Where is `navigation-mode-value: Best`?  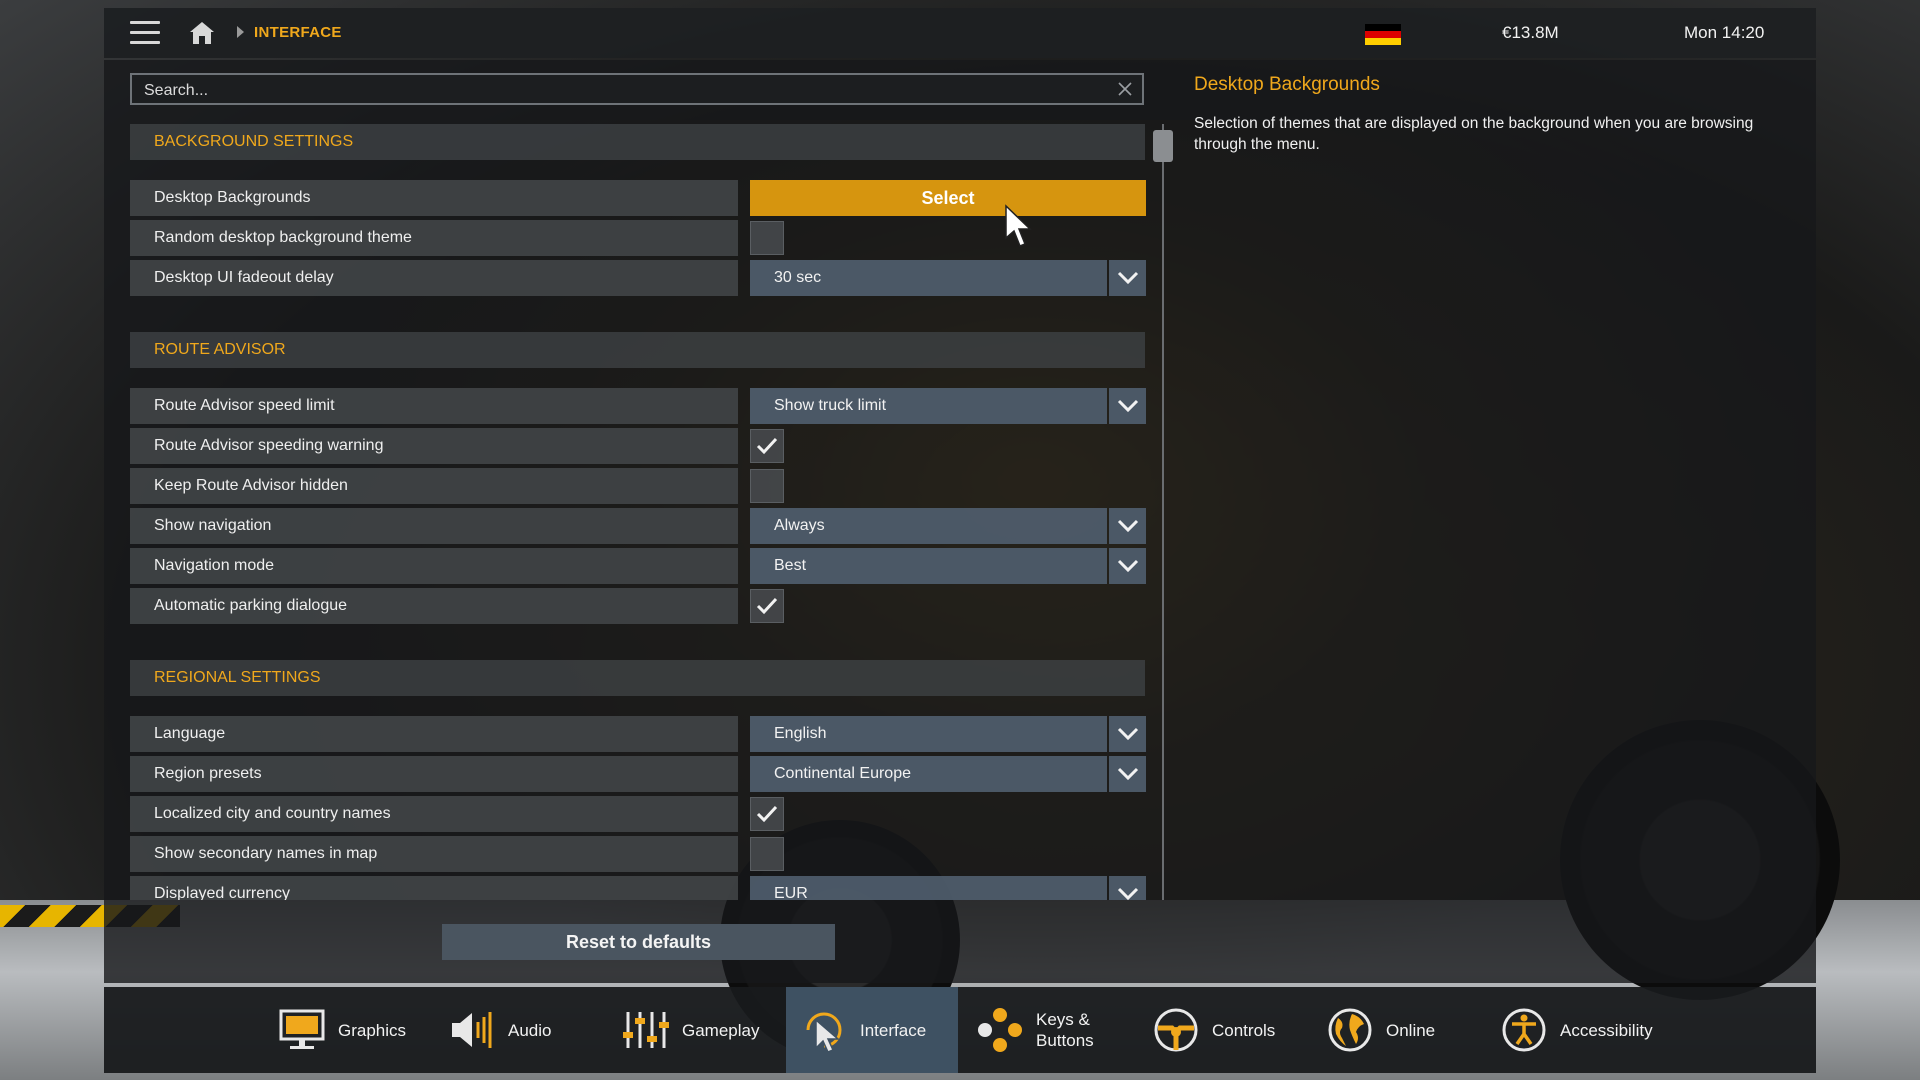
navigation-mode-value: Best is located at coordinates (928, 566).